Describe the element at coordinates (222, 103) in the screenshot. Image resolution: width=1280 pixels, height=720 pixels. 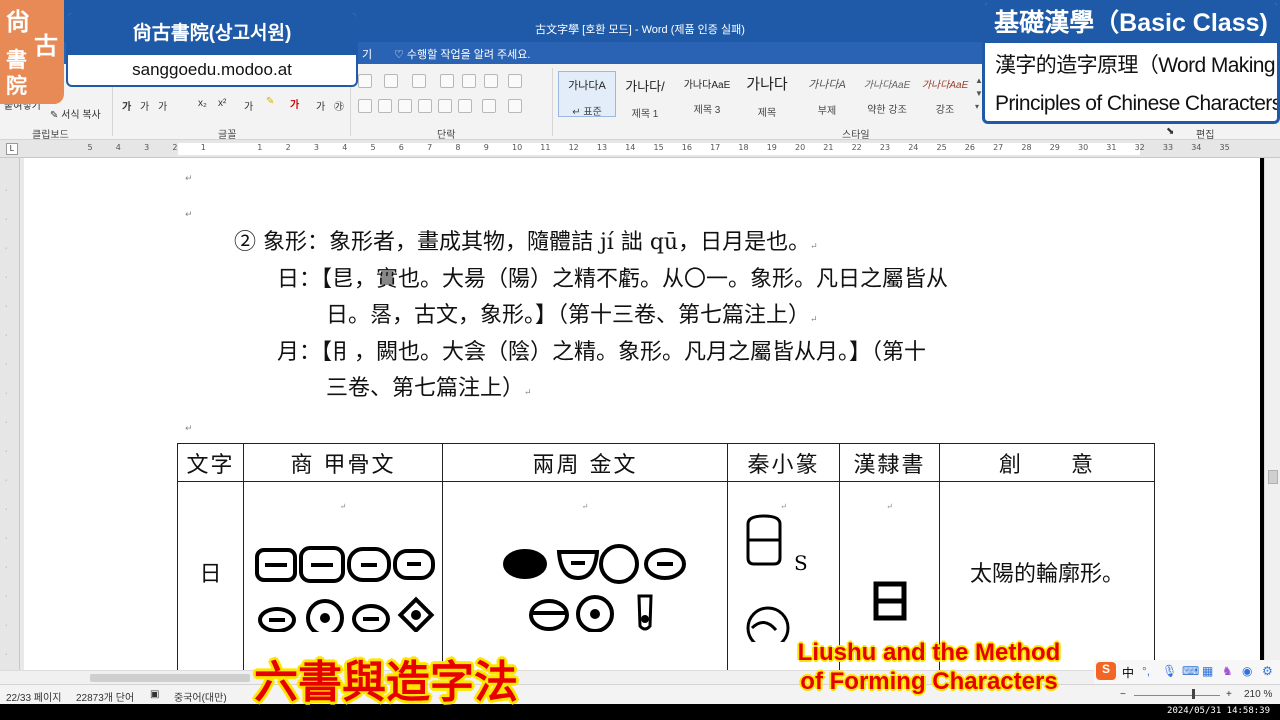
I see `superscript-button: x²` at that location.